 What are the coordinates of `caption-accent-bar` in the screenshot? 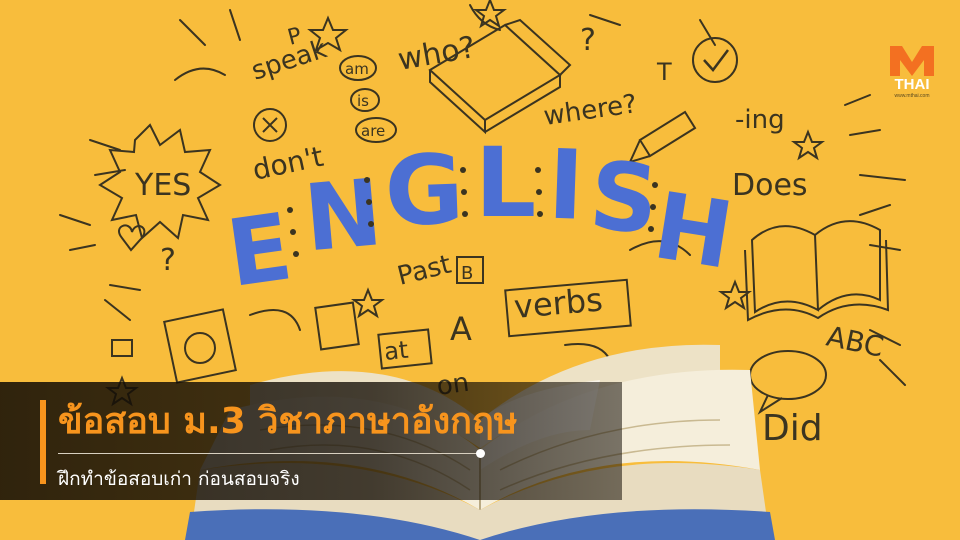 It's located at (43, 442).